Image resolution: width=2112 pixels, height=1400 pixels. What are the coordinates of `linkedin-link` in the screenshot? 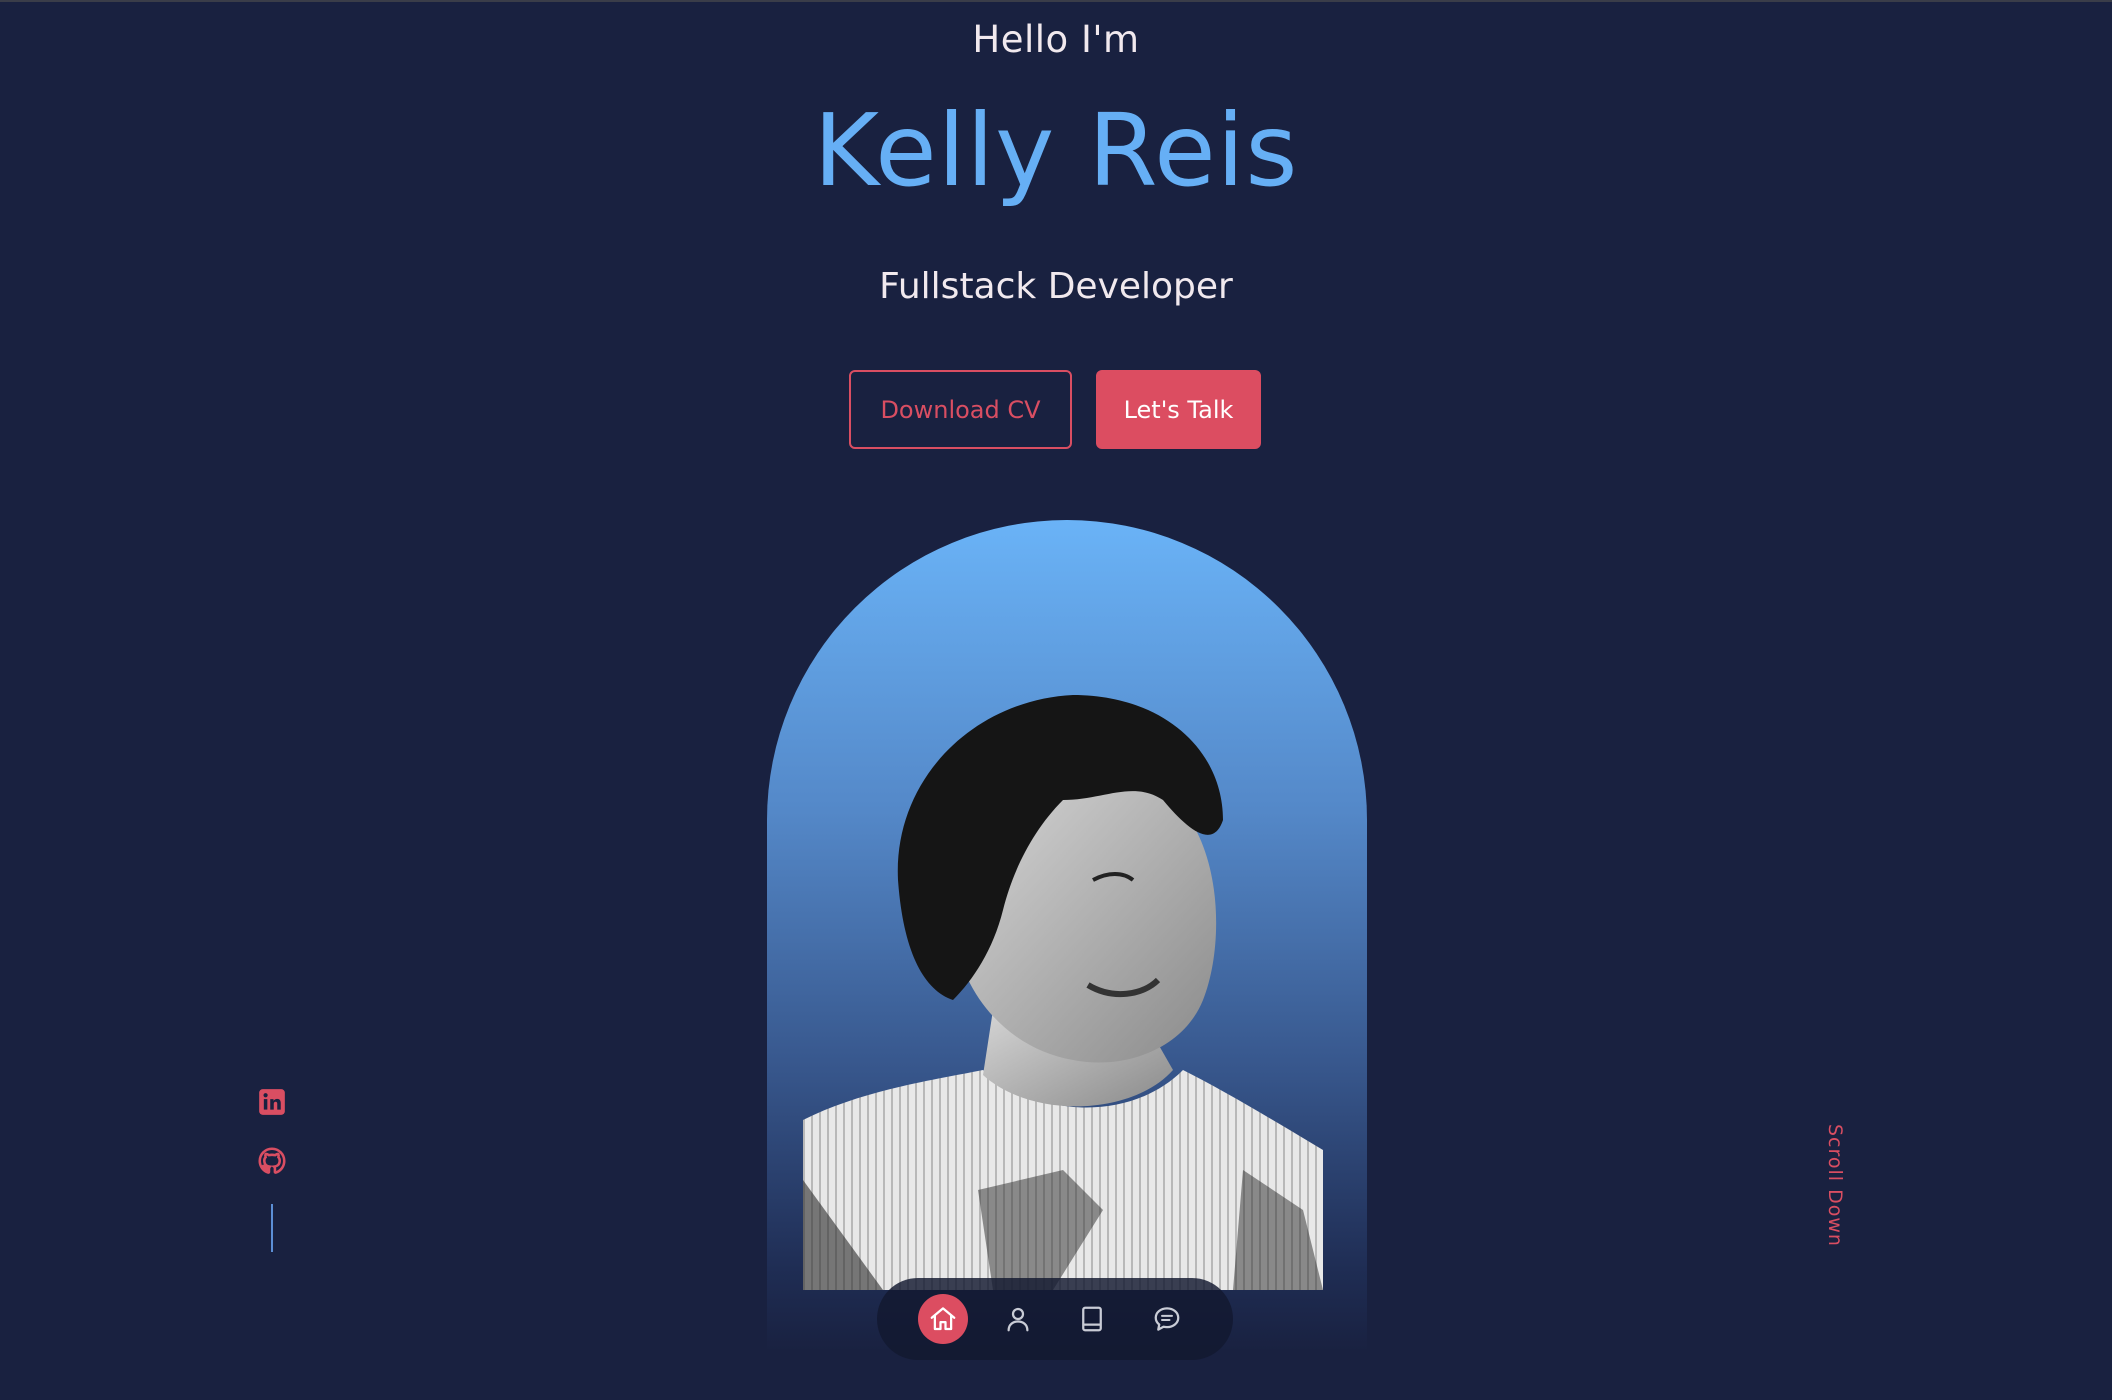 It's located at (272, 1102).